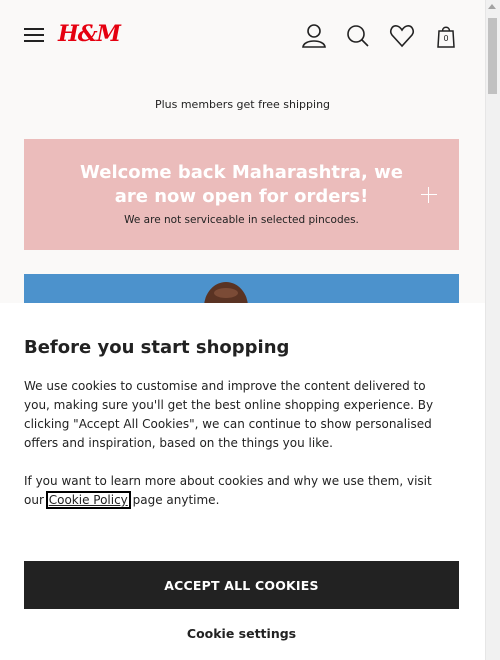 The height and width of the screenshot is (660, 500). Describe the element at coordinates (88, 500) in the screenshot. I see `cookie-policy-link: Cookie Policy` at that location.